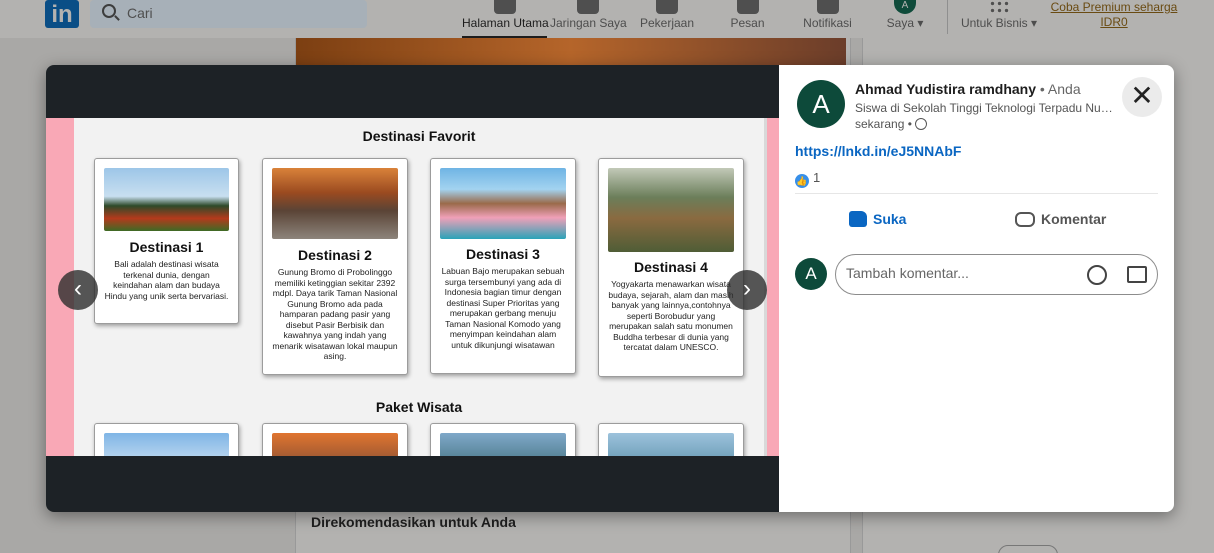 The height and width of the screenshot is (553, 1214). What do you see at coordinates (811, 274) in the screenshot?
I see `commenter-avatar: A` at bounding box center [811, 274].